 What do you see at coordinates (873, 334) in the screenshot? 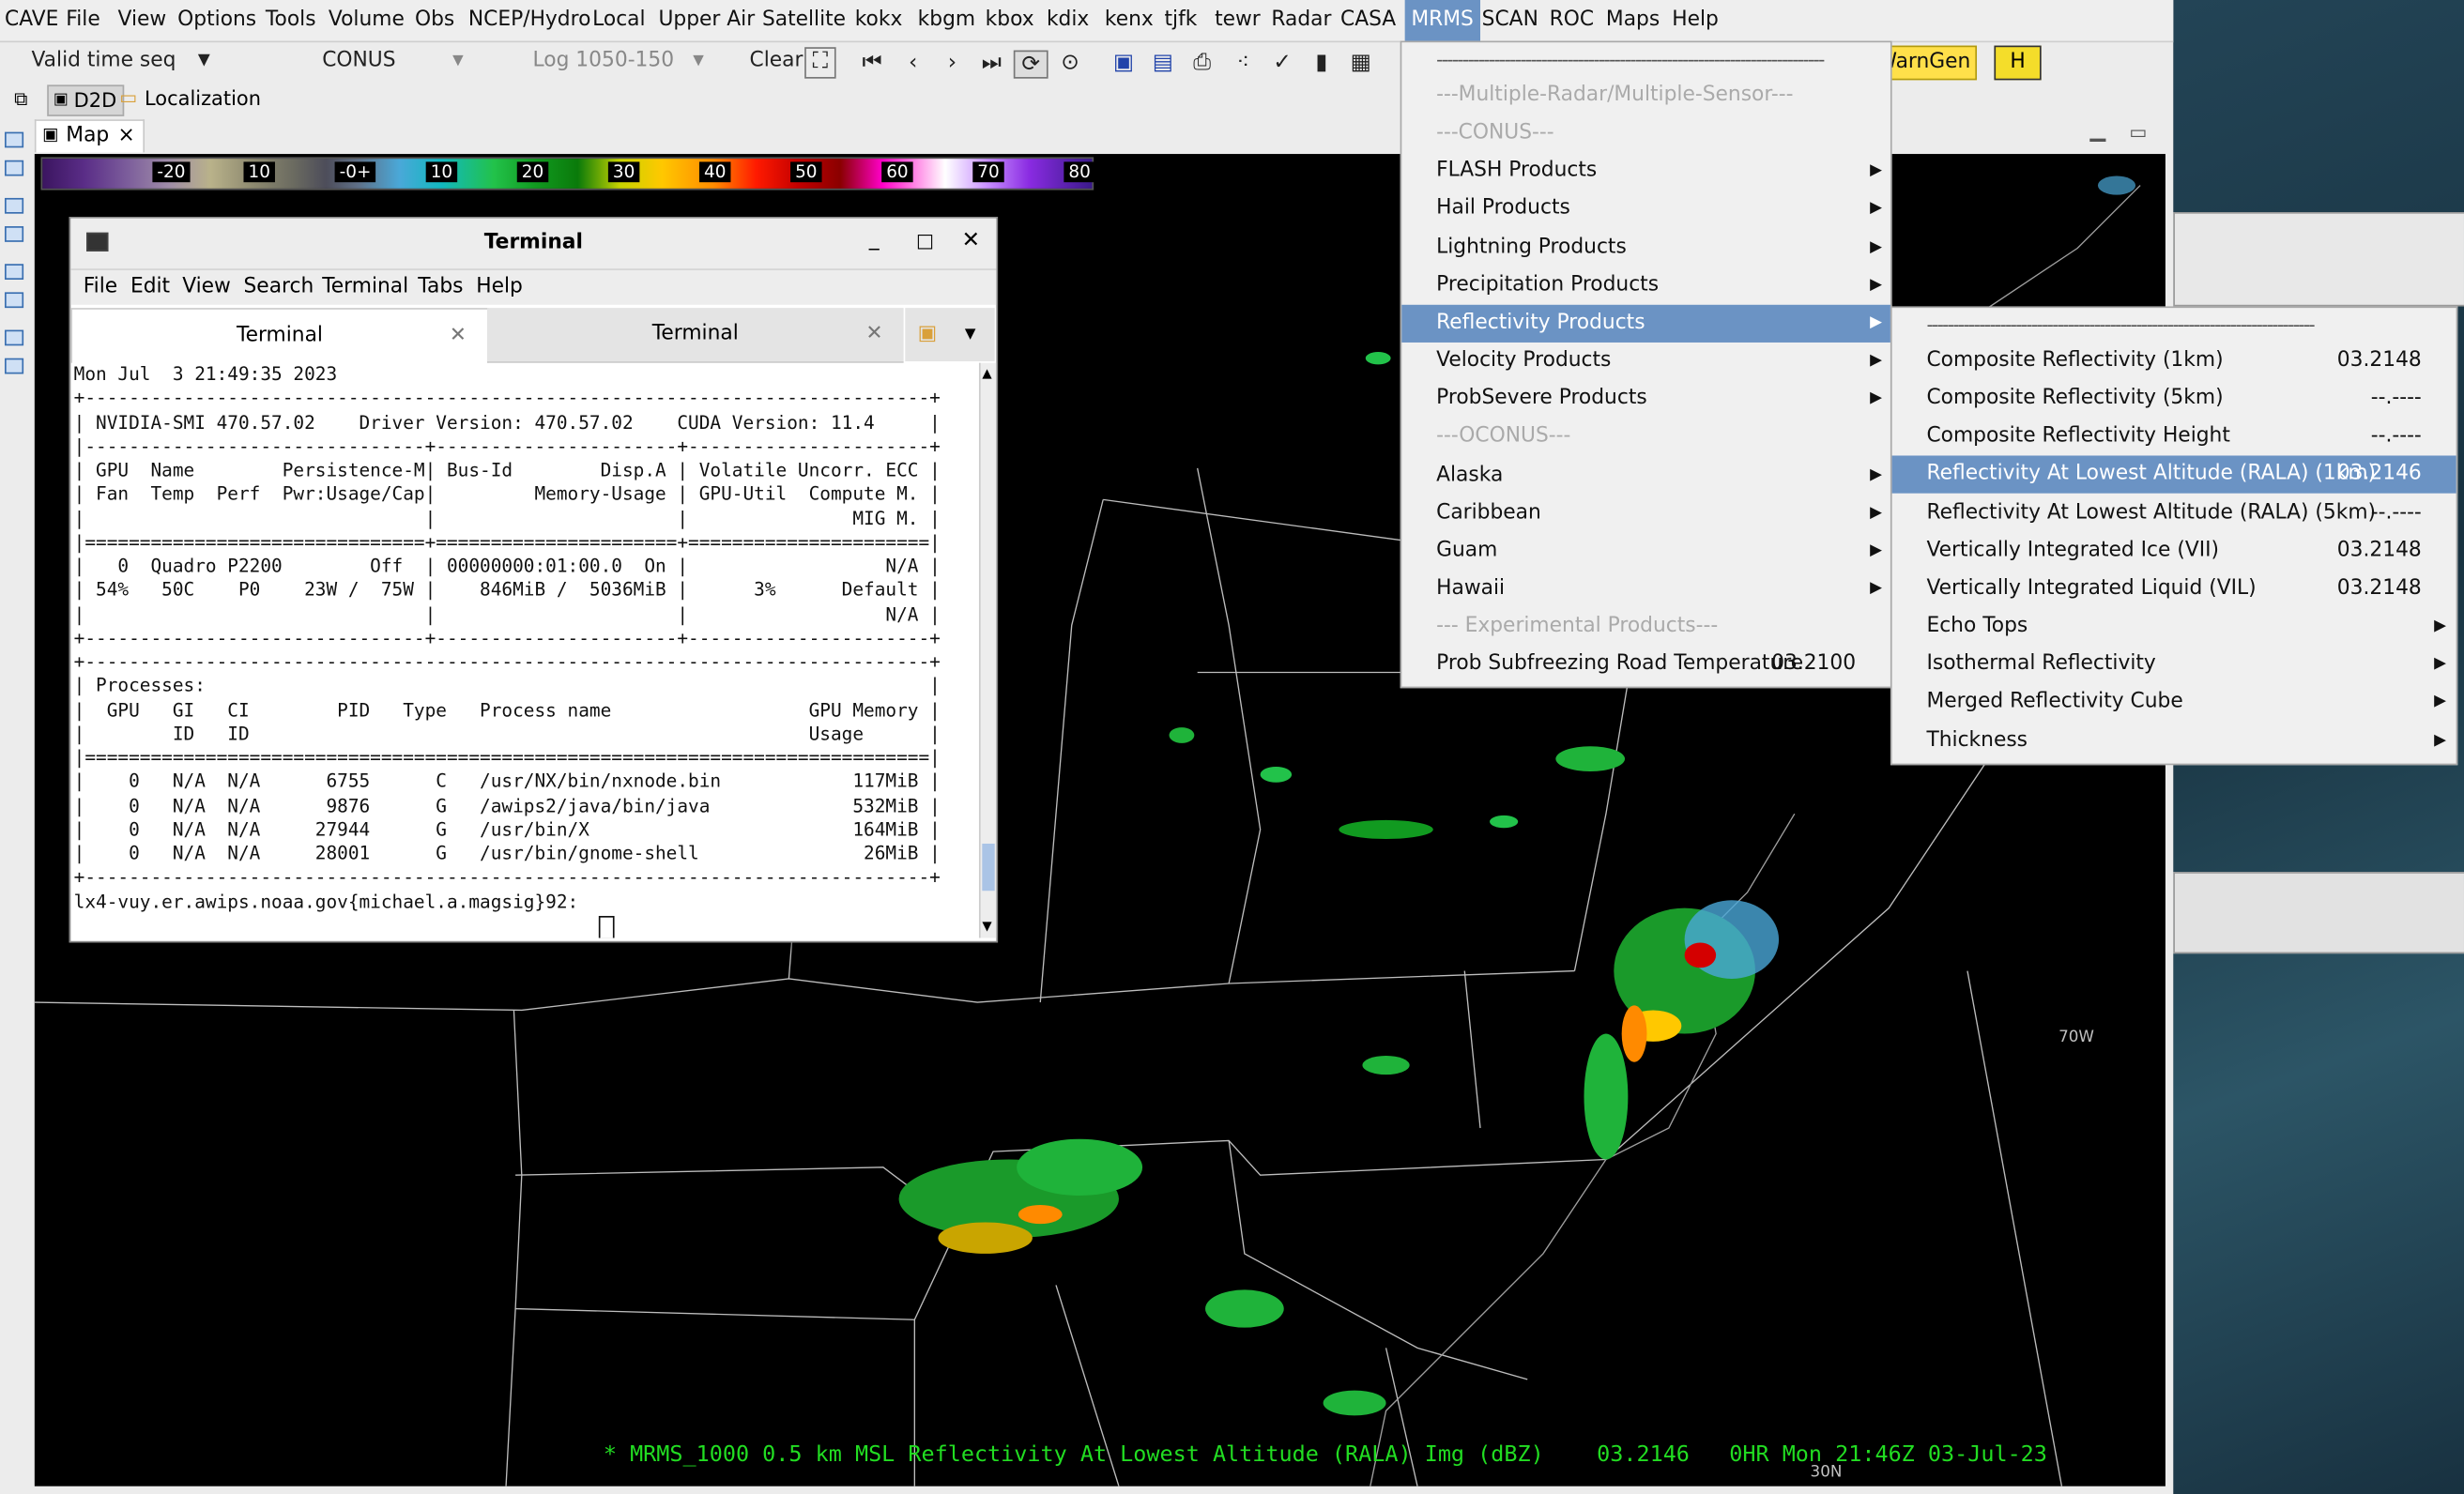
I see `close-tab-2-icon: ✕` at bounding box center [873, 334].